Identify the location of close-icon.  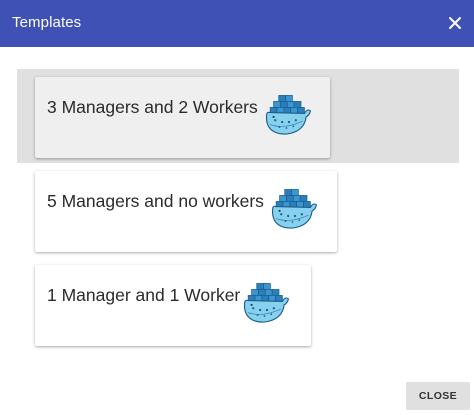
(455, 23).